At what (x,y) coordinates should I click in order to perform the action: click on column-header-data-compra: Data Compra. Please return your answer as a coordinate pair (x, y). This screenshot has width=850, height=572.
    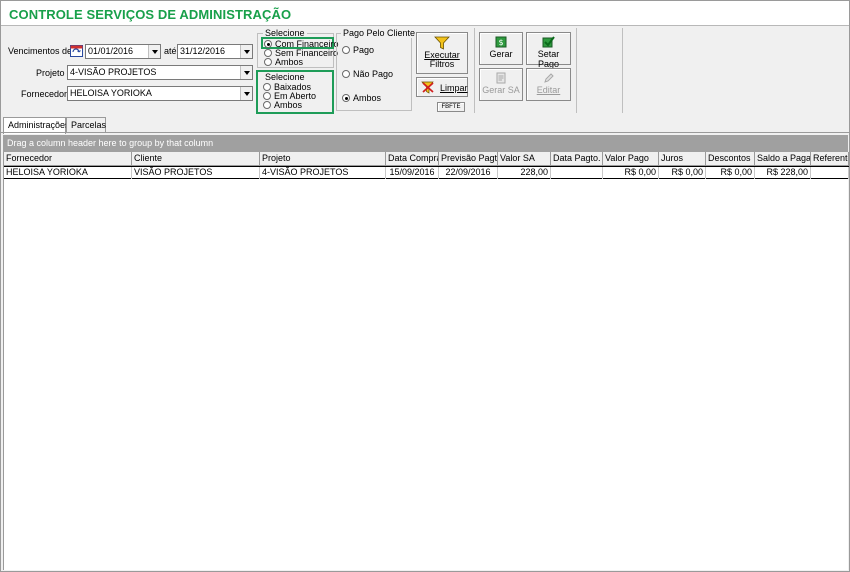
    Looking at the image, I should click on (412, 159).